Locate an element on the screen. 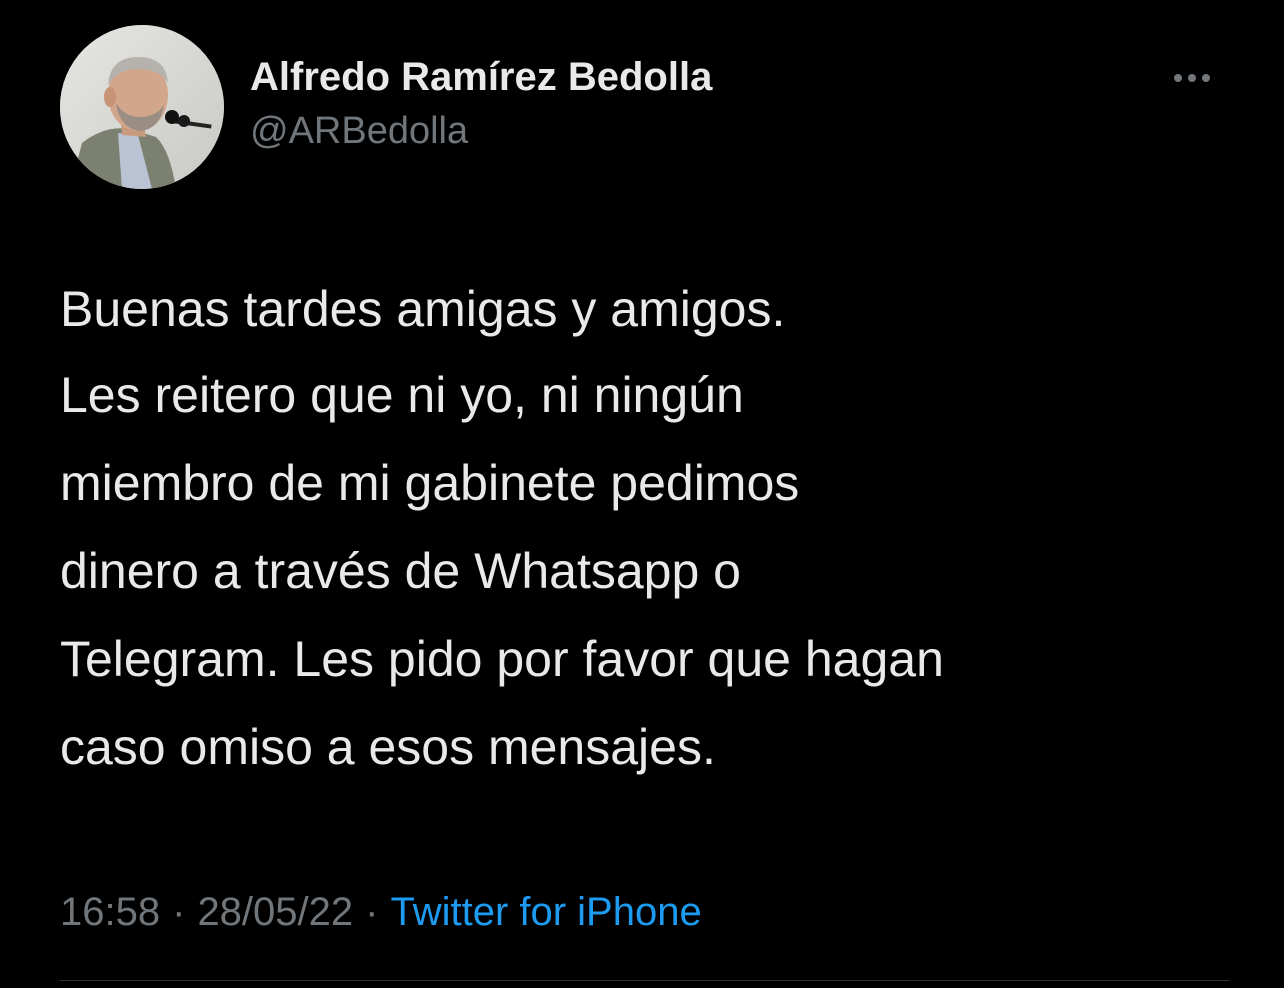 The height and width of the screenshot is (988, 1284). tweet-metadata: 16:58 · 28/05/22 · Twitter for iPhone is located at coordinates (381, 912).